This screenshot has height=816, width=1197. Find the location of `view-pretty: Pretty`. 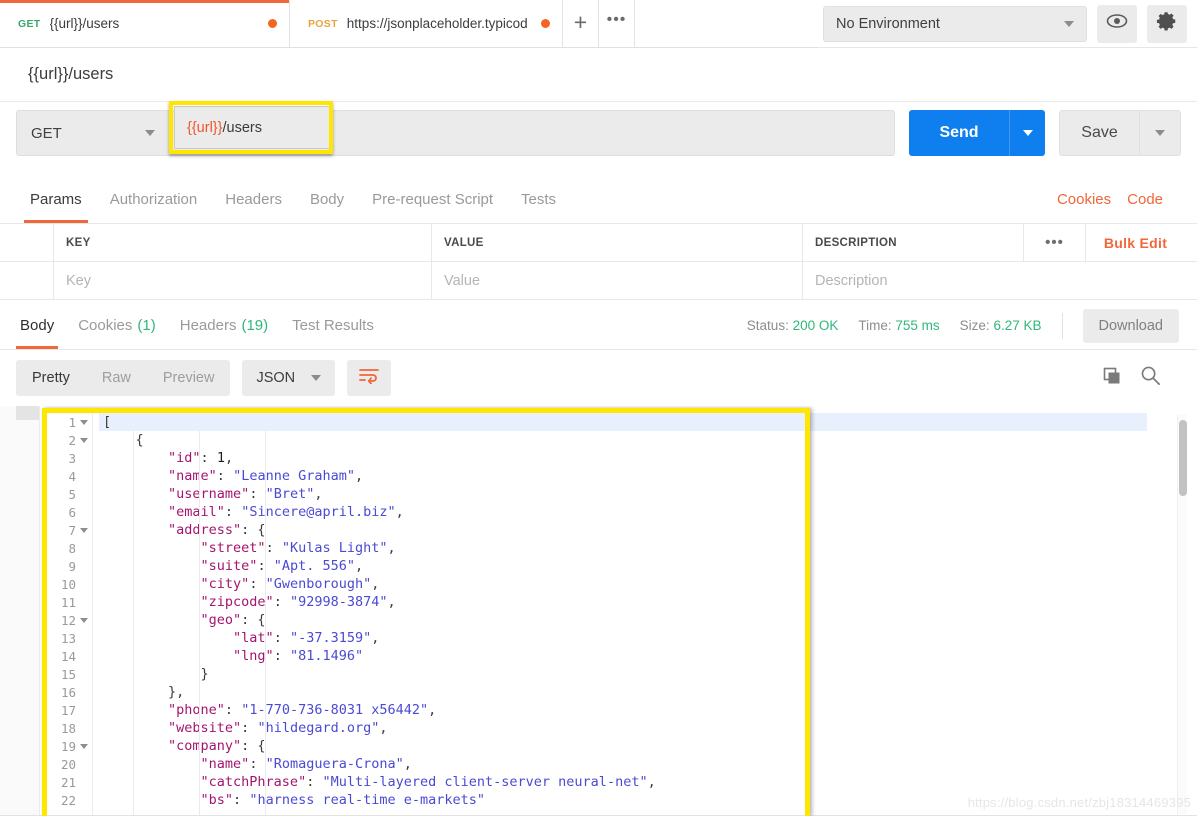

view-pretty: Pretty is located at coordinates (51, 378).